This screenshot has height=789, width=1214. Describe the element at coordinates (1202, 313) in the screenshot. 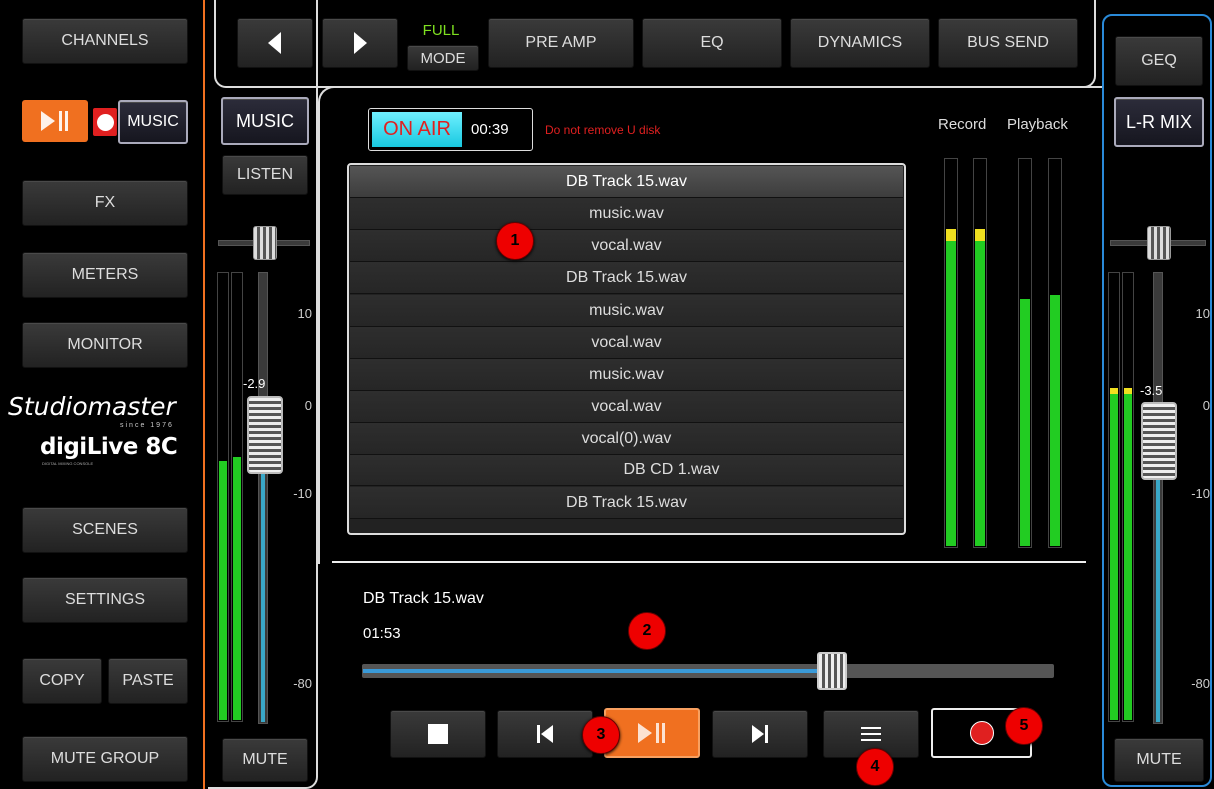

I see `lr-scale-10: 10` at that location.